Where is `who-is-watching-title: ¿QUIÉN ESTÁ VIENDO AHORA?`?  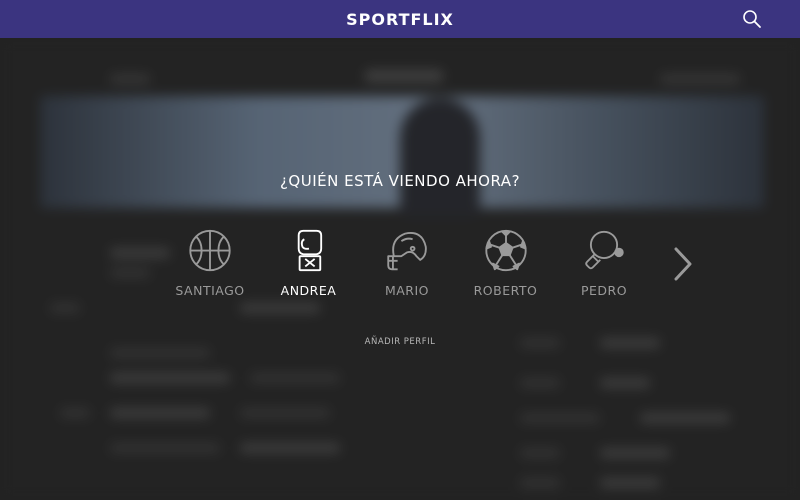 who-is-watching-title: ¿QUIÉN ESTÁ VIENDO AHORA? is located at coordinates (400, 181).